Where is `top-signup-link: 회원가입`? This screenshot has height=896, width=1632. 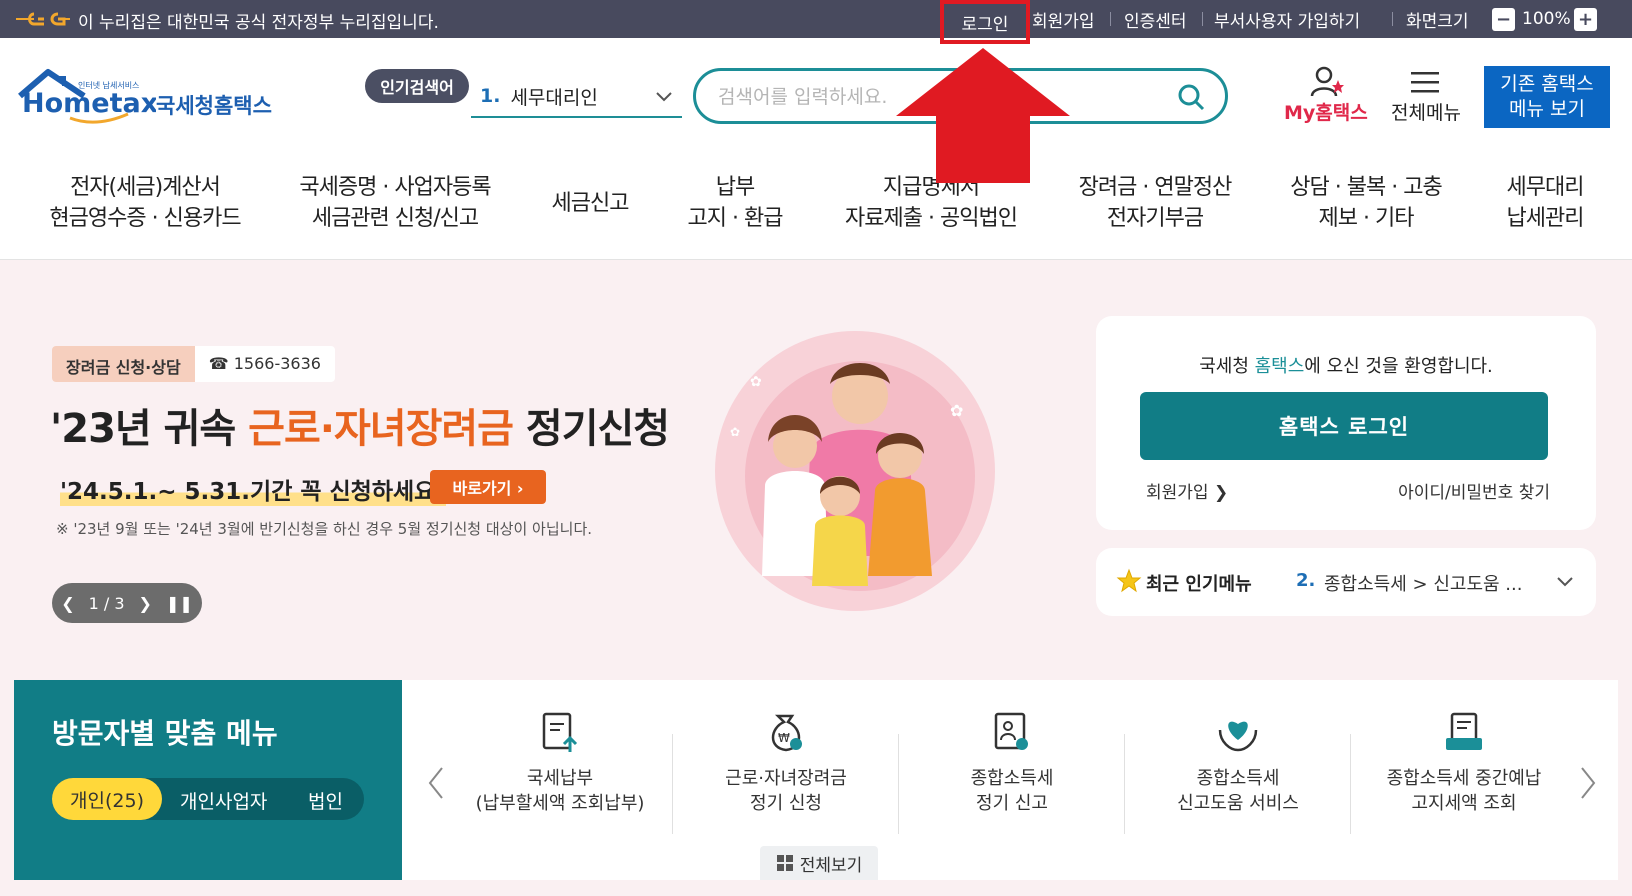 top-signup-link: 회원가입 is located at coordinates (1063, 19).